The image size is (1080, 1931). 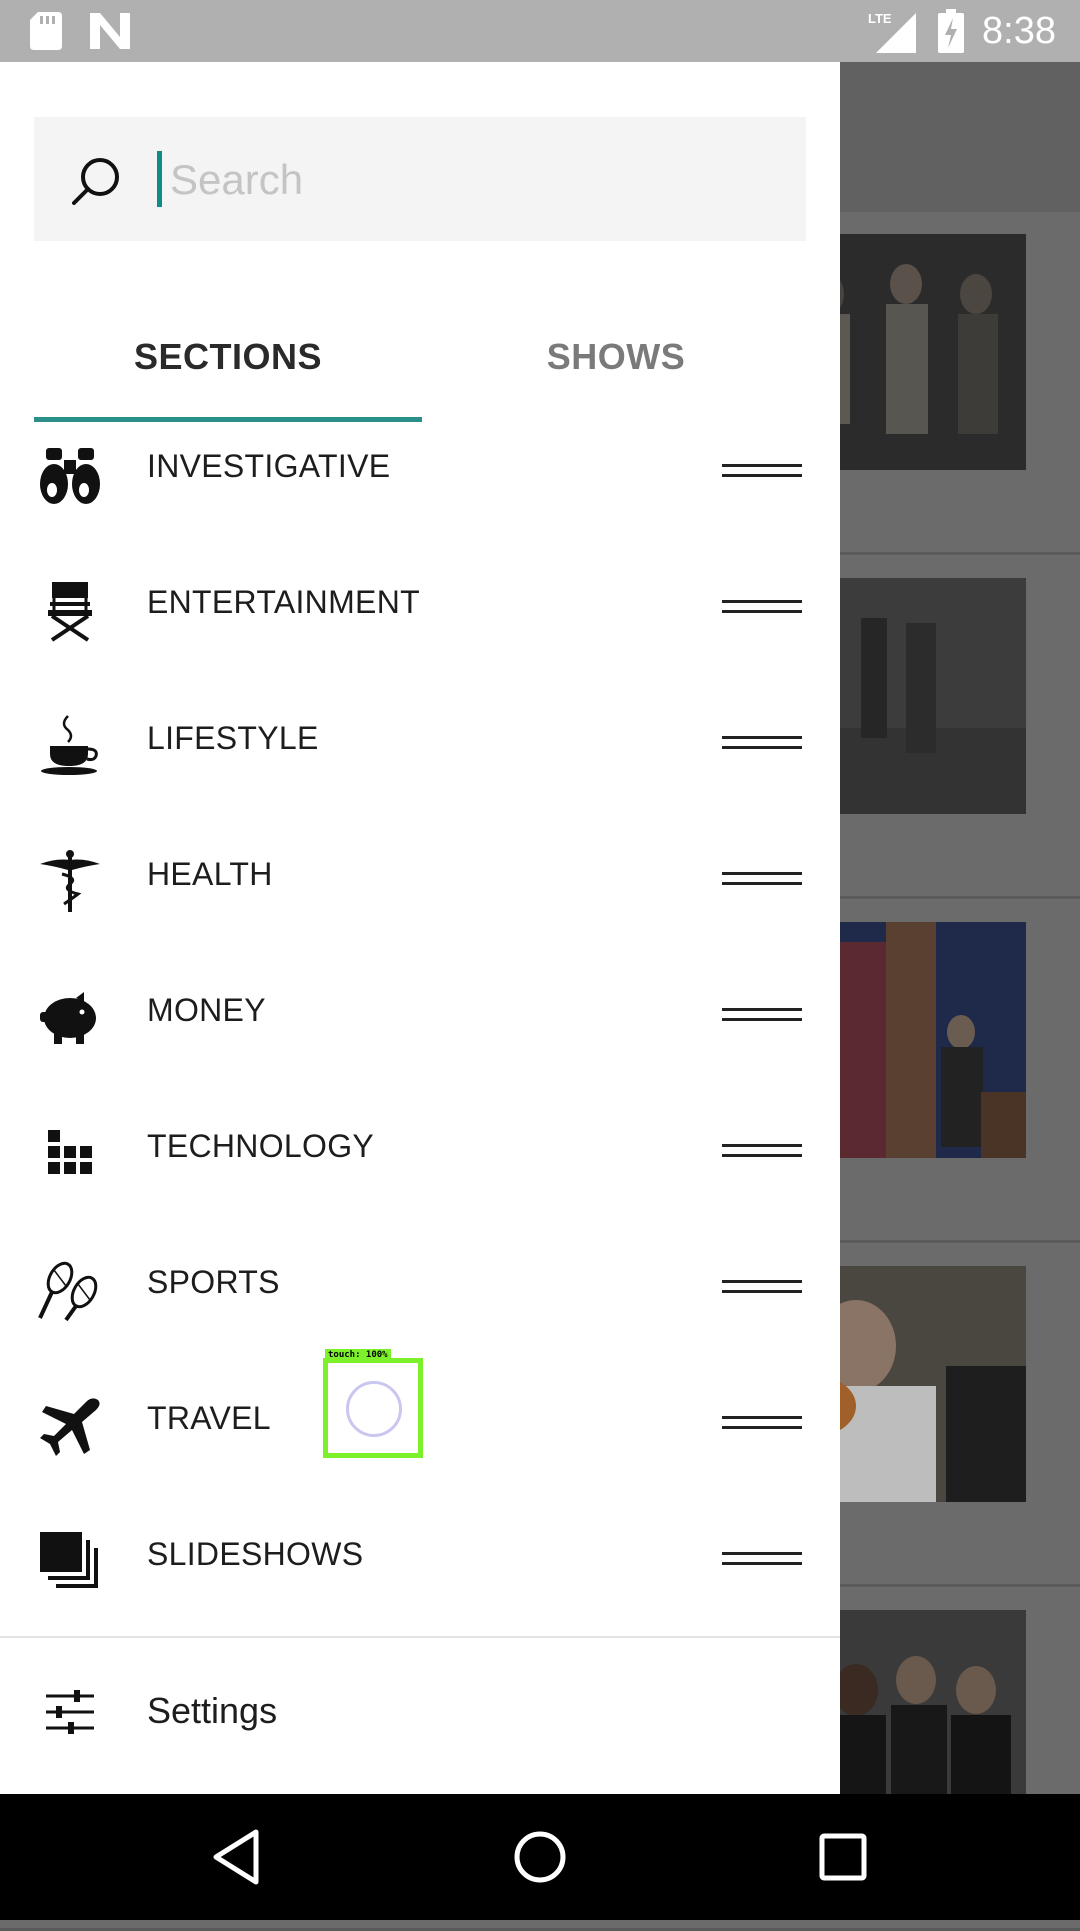 What do you see at coordinates (46, 31) in the screenshot?
I see `sd-card-icon` at bounding box center [46, 31].